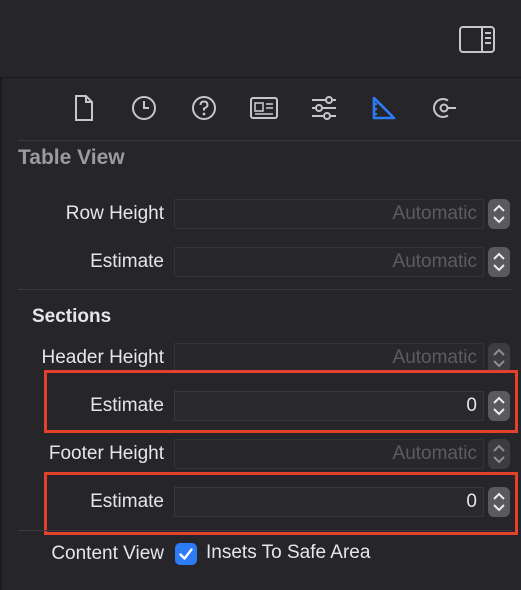 The image size is (521, 590). Describe the element at coordinates (102, 357) in the screenshot. I see `header-height-label: Header Height` at that location.